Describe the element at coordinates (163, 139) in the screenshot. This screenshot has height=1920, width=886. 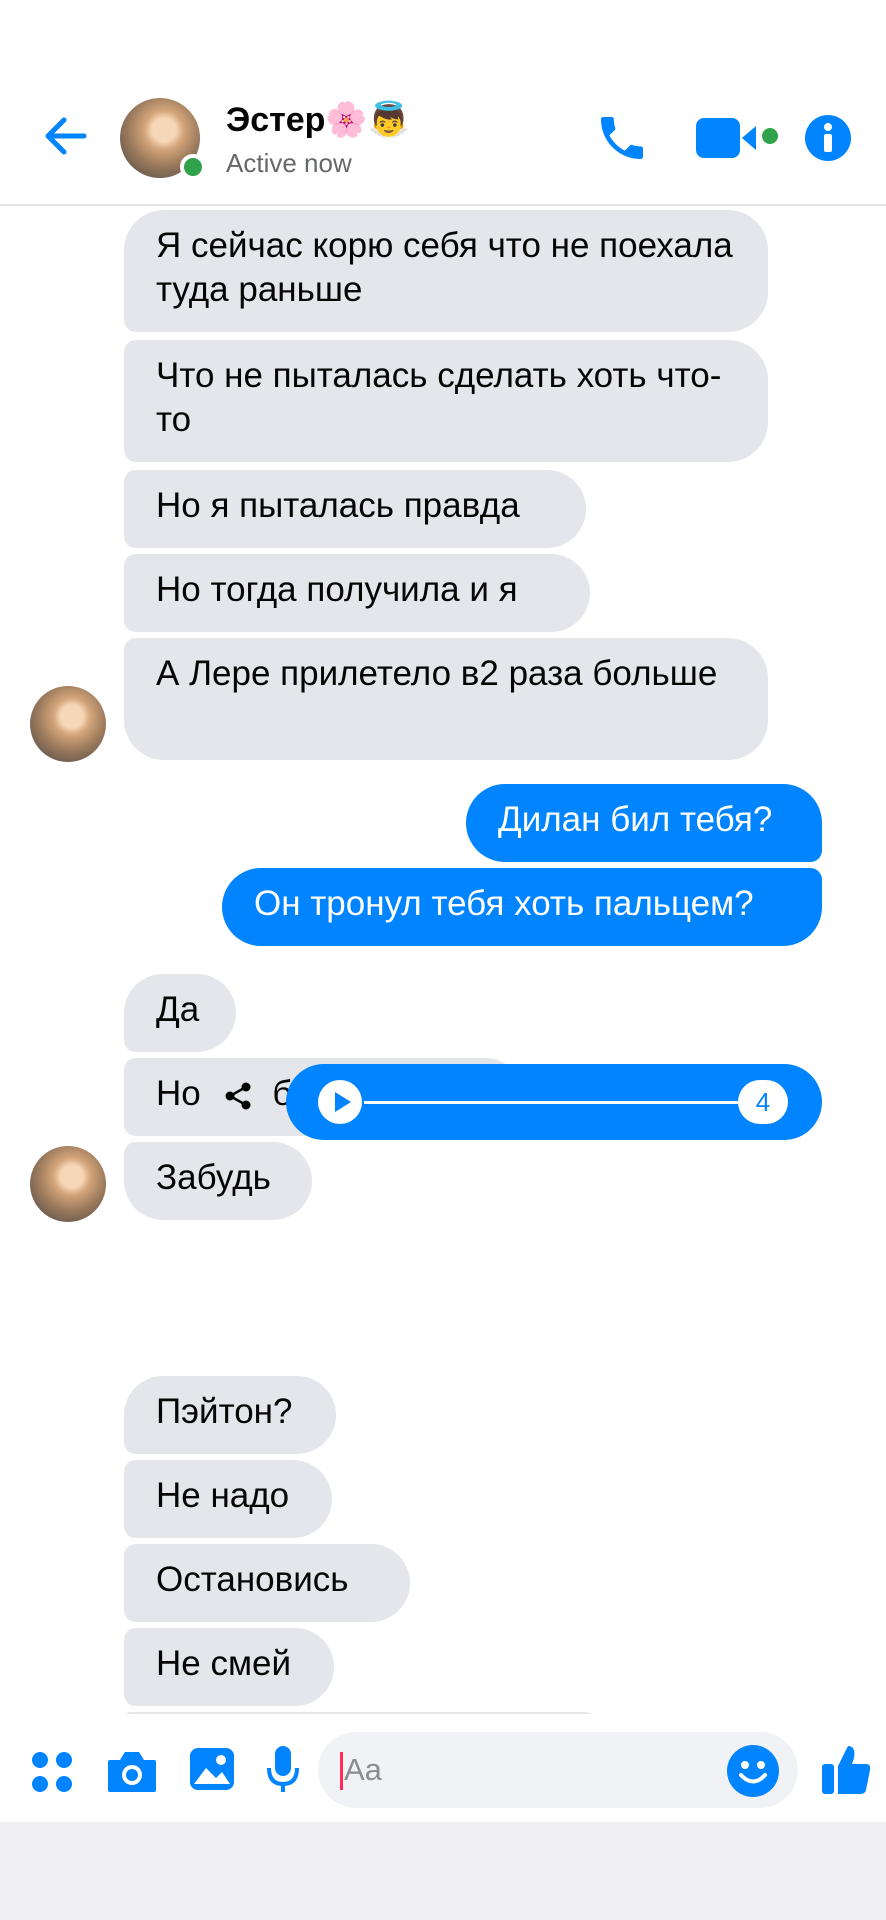
I see `contact-avatar` at that location.